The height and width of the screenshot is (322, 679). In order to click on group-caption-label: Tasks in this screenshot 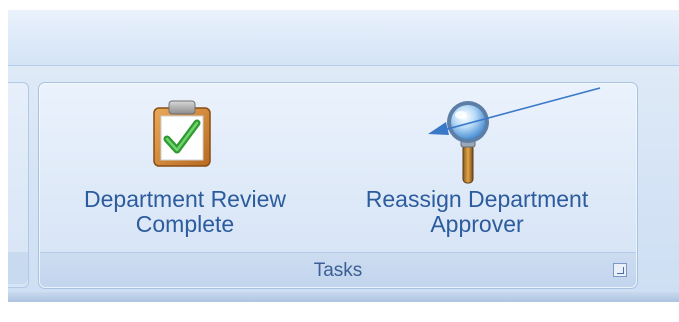, I will do `click(338, 270)`.